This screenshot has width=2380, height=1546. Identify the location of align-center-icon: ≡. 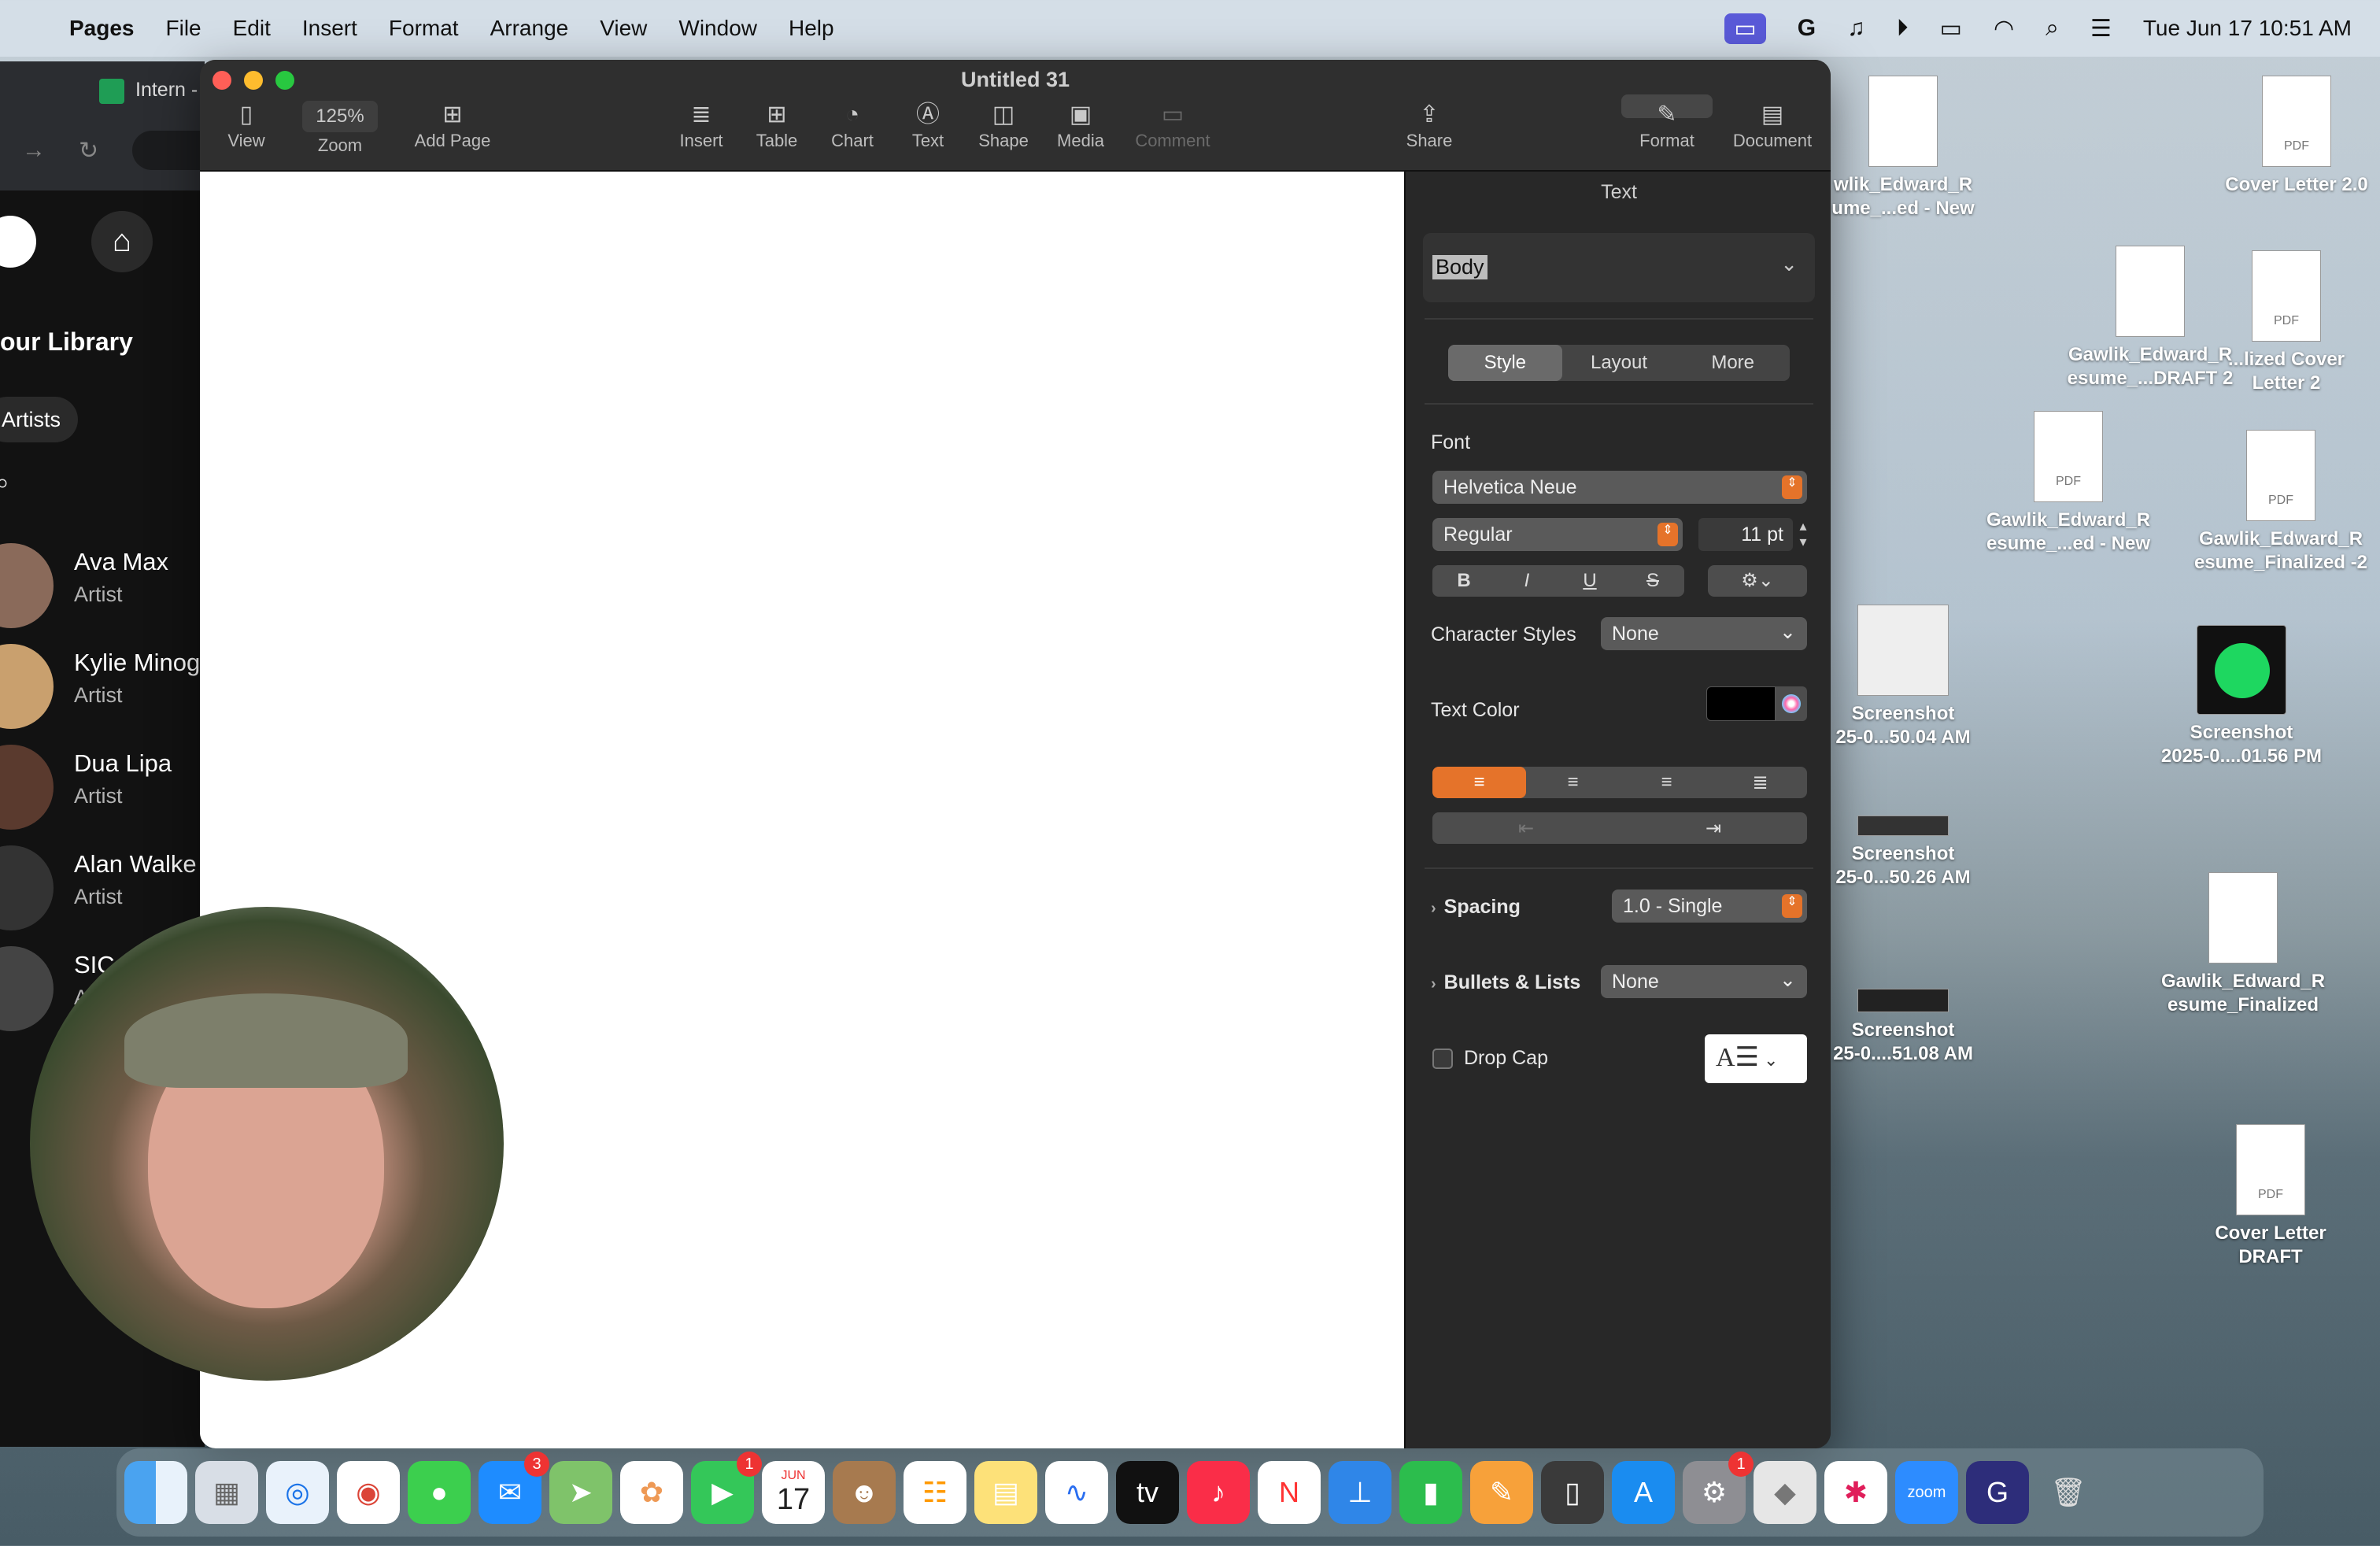
(1573, 783).